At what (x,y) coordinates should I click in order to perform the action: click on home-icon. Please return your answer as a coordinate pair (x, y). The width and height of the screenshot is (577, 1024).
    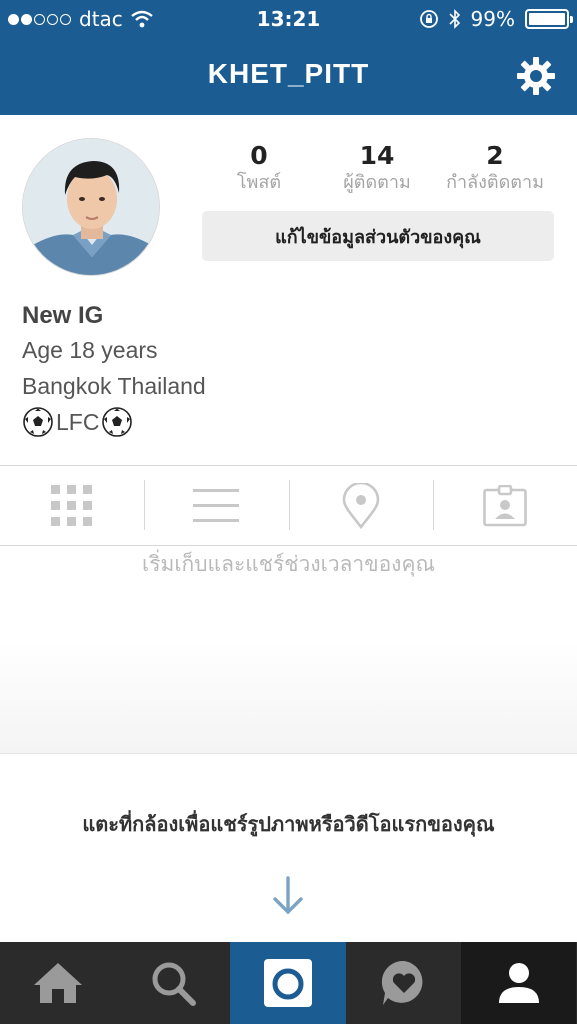
    Looking at the image, I should click on (57, 983).